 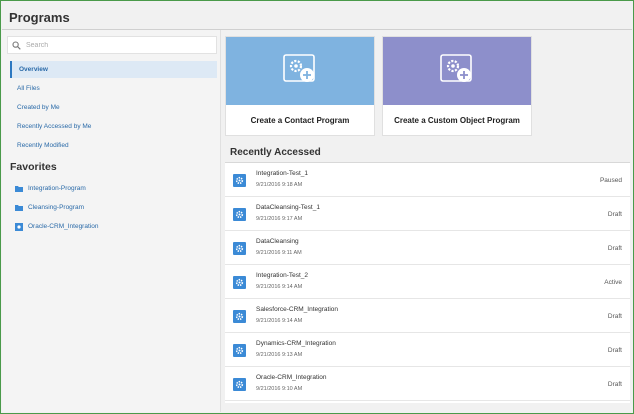 What do you see at coordinates (288, 207) in the screenshot?
I see `program-name: DataCleansing-Test_1` at bounding box center [288, 207].